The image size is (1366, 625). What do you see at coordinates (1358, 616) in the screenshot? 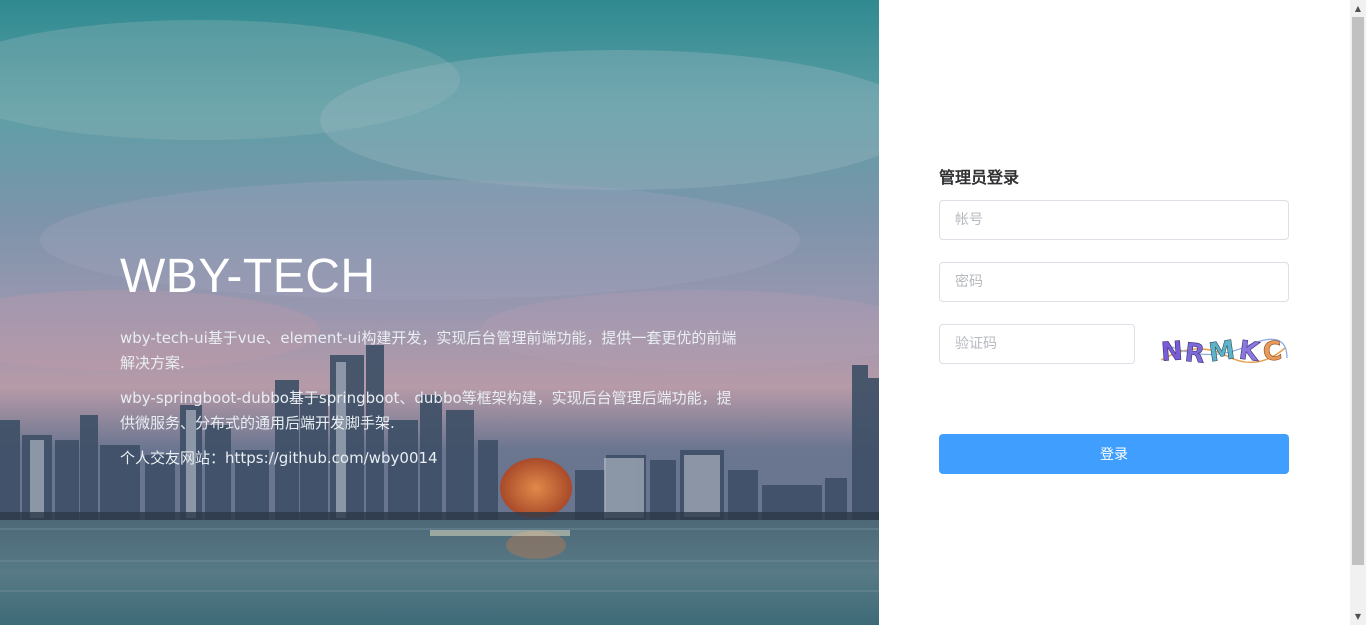
I see `triangle-down-icon: ▼` at bounding box center [1358, 616].